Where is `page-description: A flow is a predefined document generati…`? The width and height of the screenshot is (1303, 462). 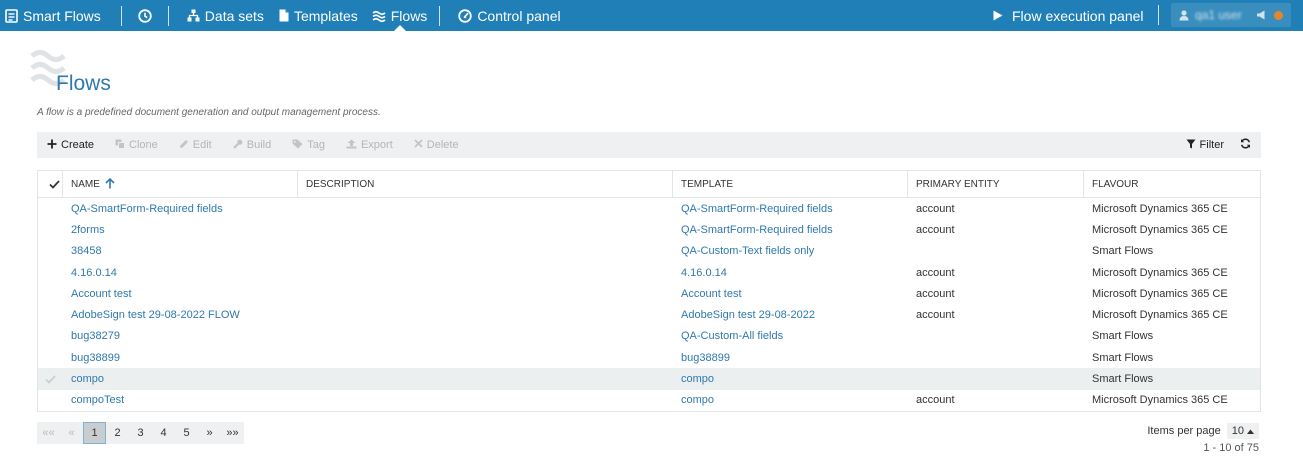 page-description: A flow is a predefined document generati… is located at coordinates (209, 112).